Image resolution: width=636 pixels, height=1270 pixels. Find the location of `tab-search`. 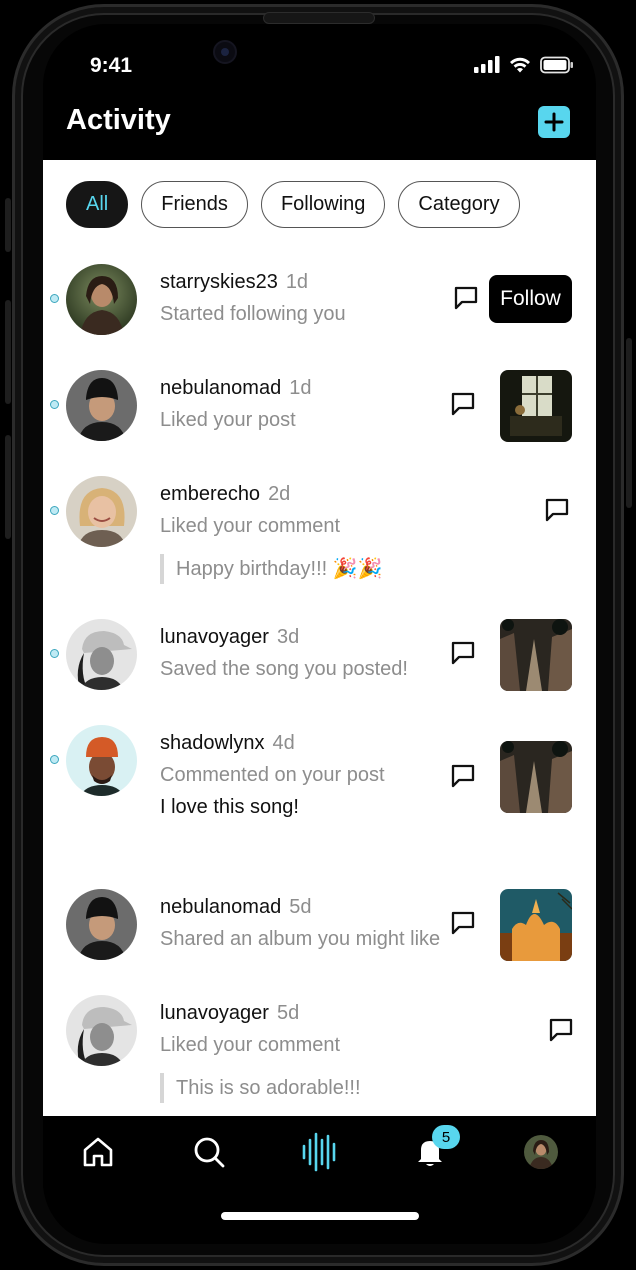

tab-search is located at coordinates (209, 1152).